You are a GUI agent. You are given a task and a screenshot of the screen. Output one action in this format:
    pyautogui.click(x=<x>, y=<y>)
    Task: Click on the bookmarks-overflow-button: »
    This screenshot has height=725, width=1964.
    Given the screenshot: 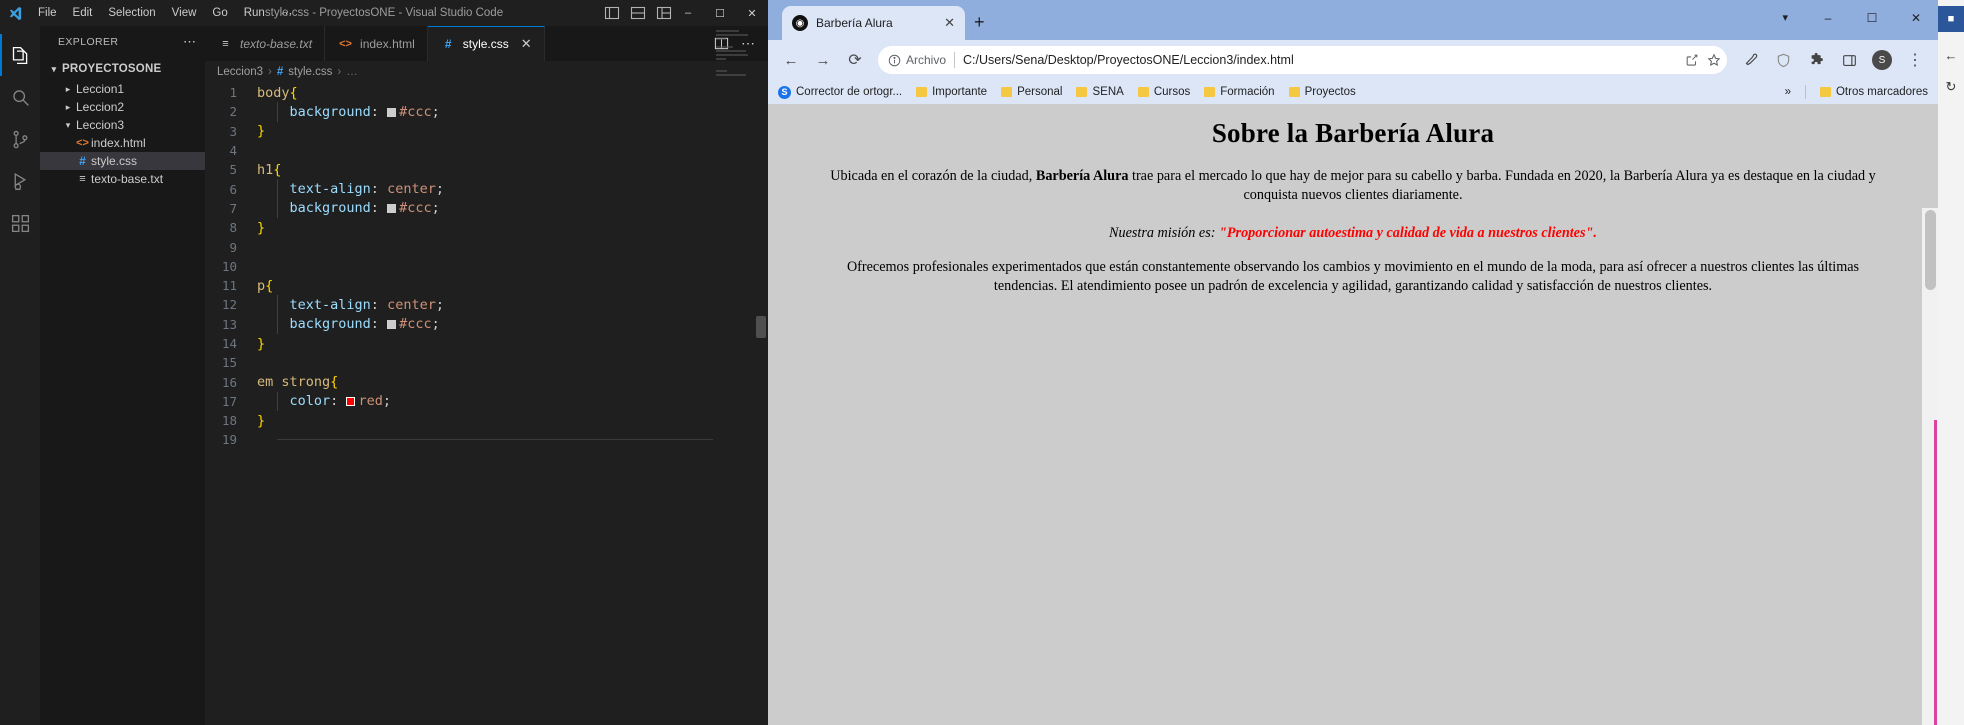 What is the action you would take?
    pyautogui.click(x=1788, y=92)
    